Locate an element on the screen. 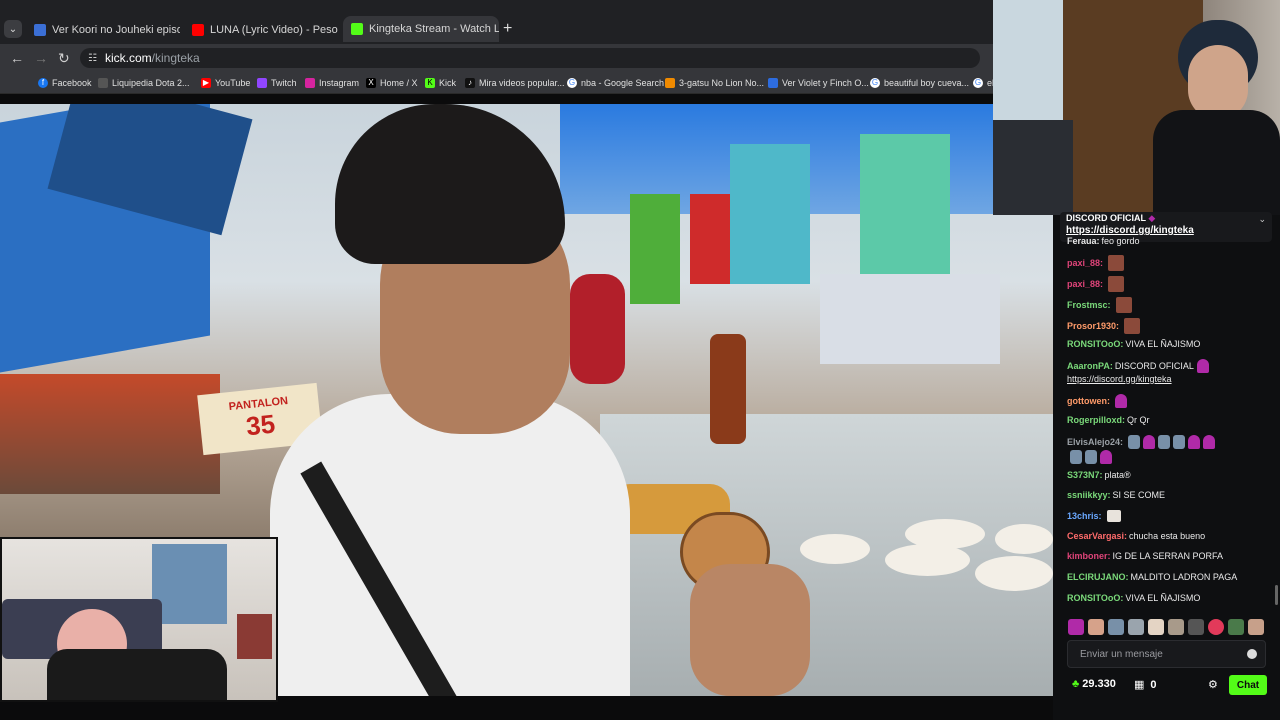  chat-username: Frostmsc: is located at coordinates (1089, 305).